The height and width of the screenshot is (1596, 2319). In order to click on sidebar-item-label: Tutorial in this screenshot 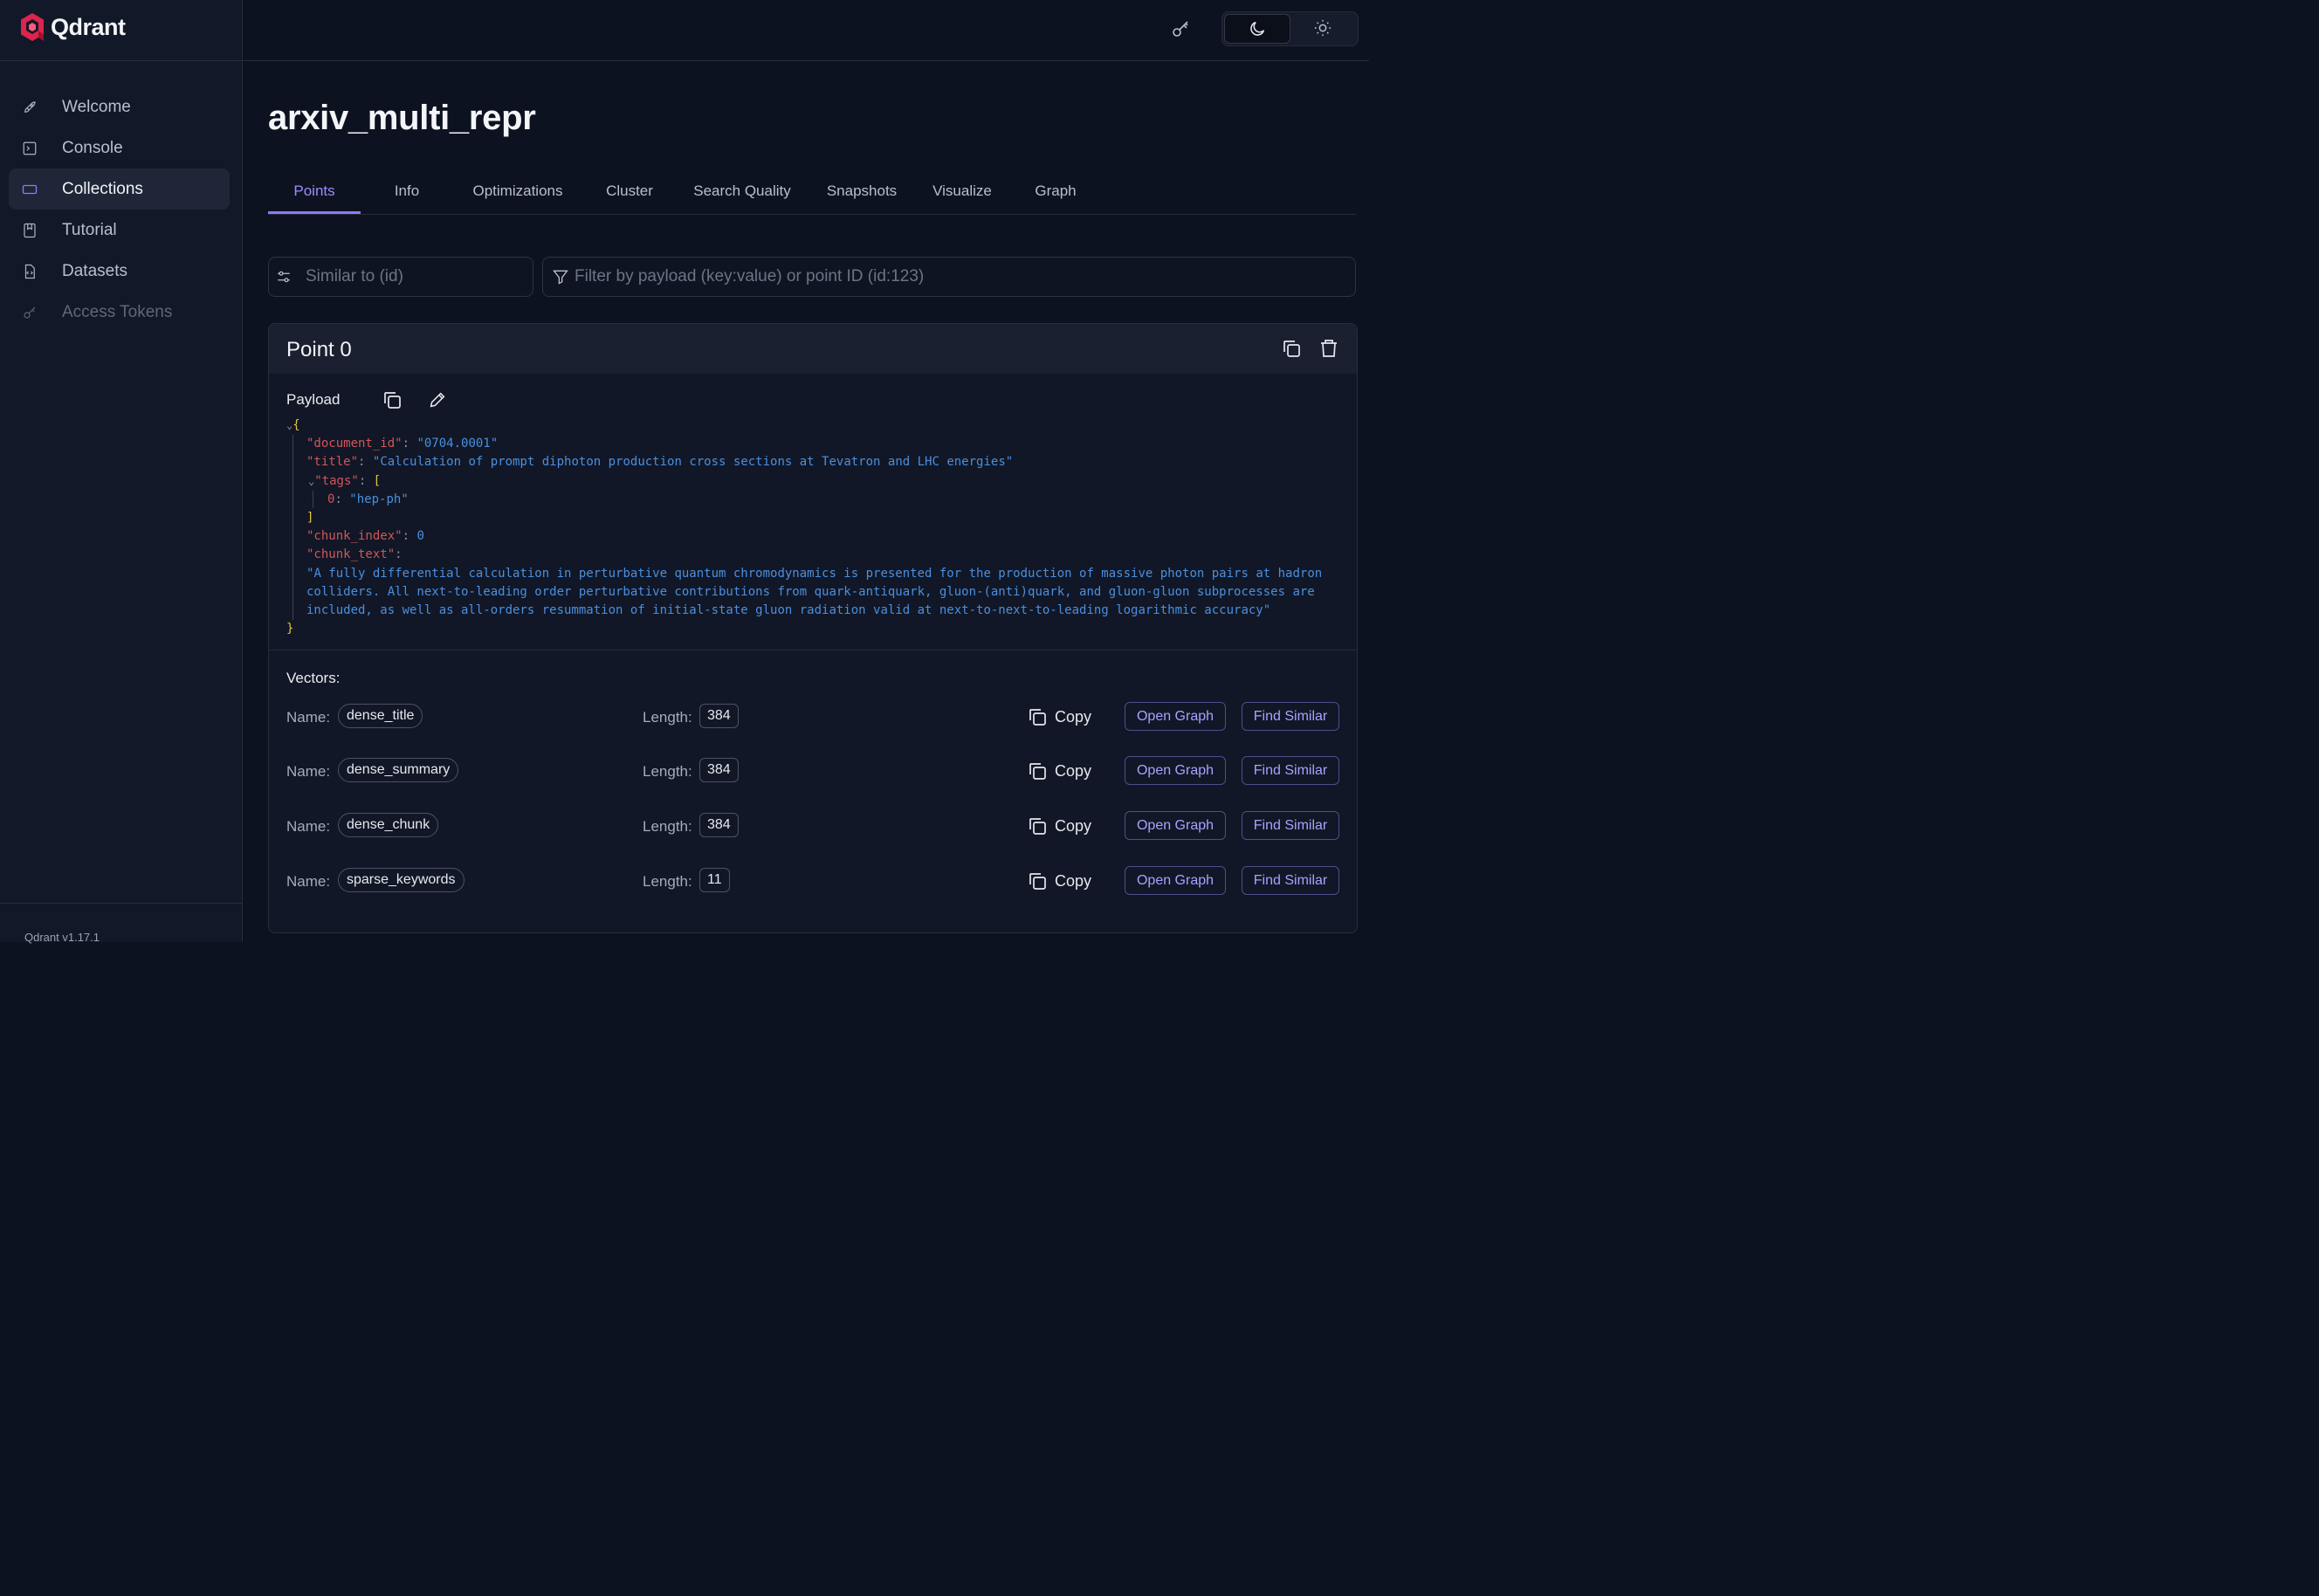, I will do `click(90, 230)`.